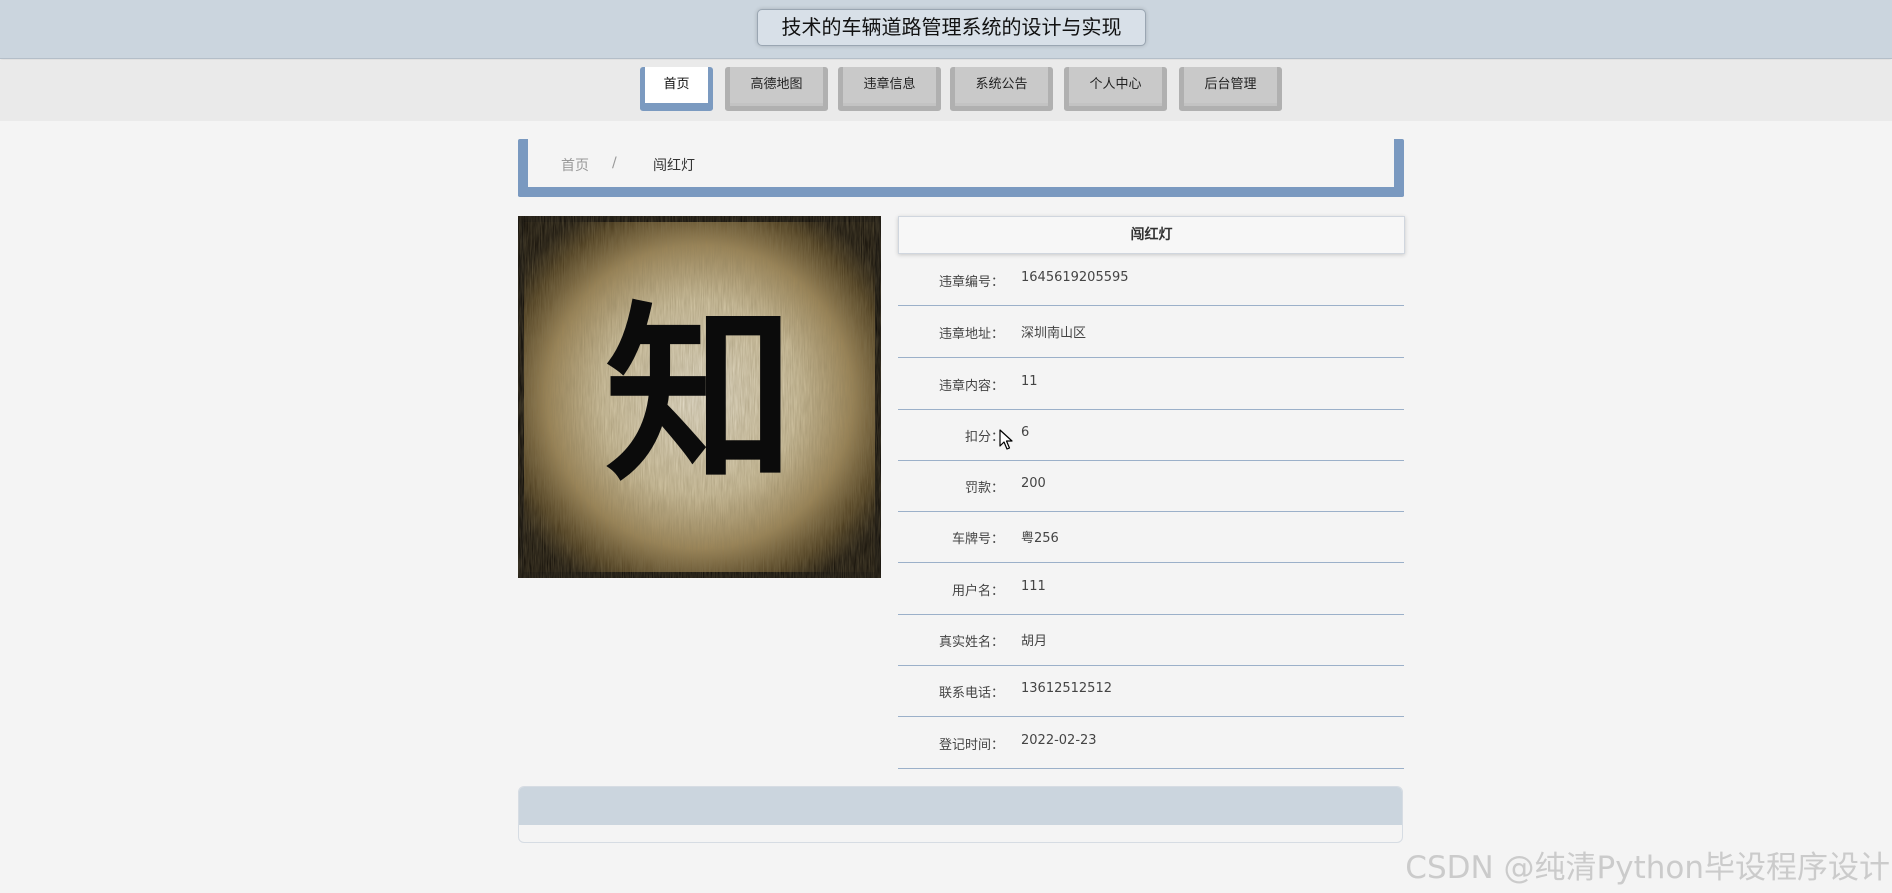 Image resolution: width=1892 pixels, height=893 pixels. Describe the element at coordinates (889, 85) in the screenshot. I see `nav-item-label: 违章信息` at that location.